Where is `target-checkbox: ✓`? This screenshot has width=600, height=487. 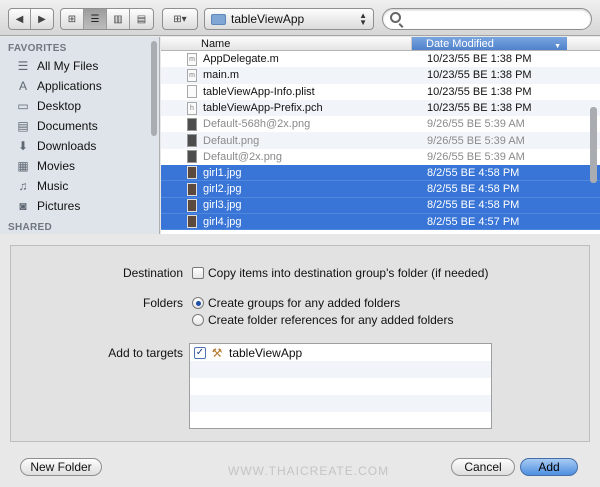
target-checkbox: ✓ is located at coordinates (200, 352).